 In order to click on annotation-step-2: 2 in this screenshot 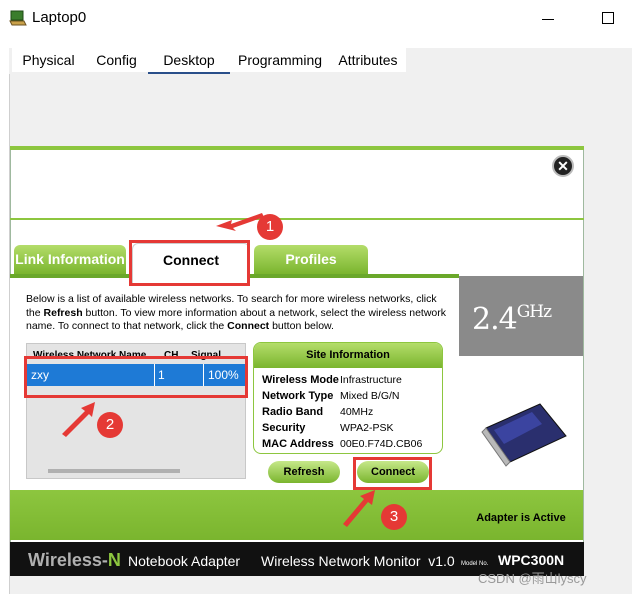, I will do `click(110, 425)`.